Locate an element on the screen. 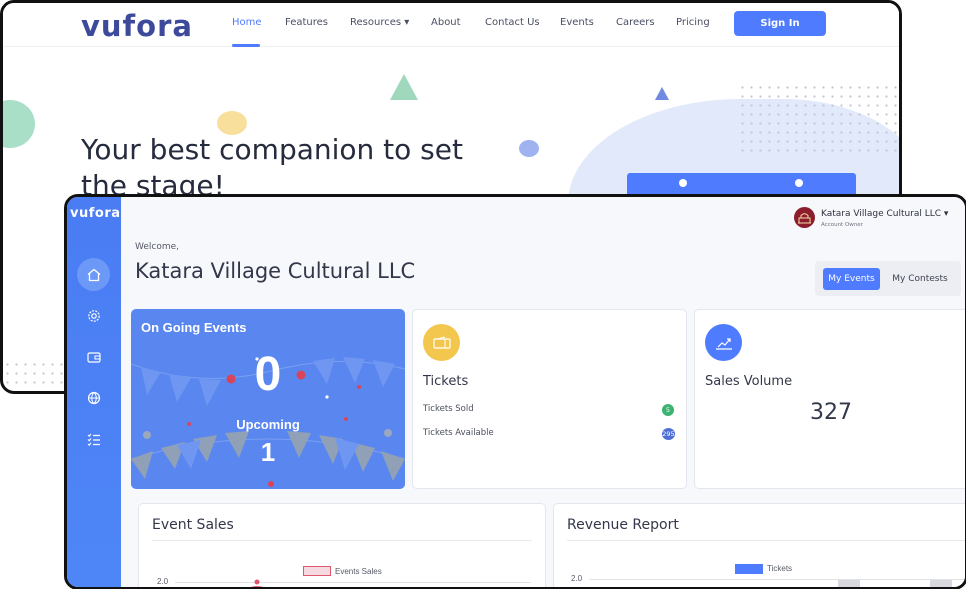 The height and width of the screenshot is (589, 966). tickets-title: Tickets is located at coordinates (446, 381).